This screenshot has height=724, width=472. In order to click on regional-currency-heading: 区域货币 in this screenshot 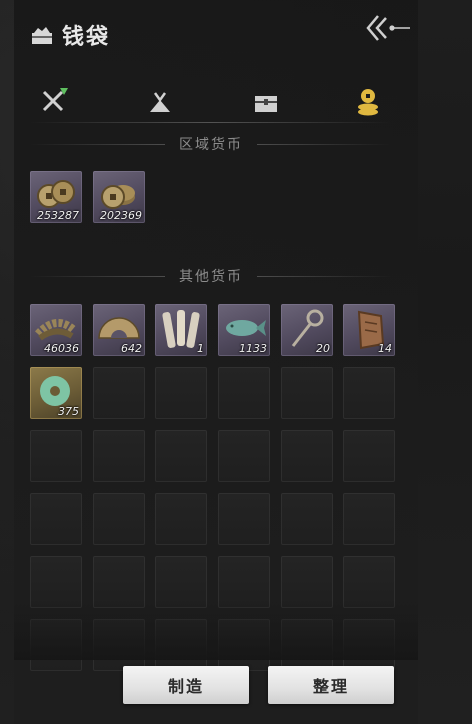, I will do `click(211, 144)`.